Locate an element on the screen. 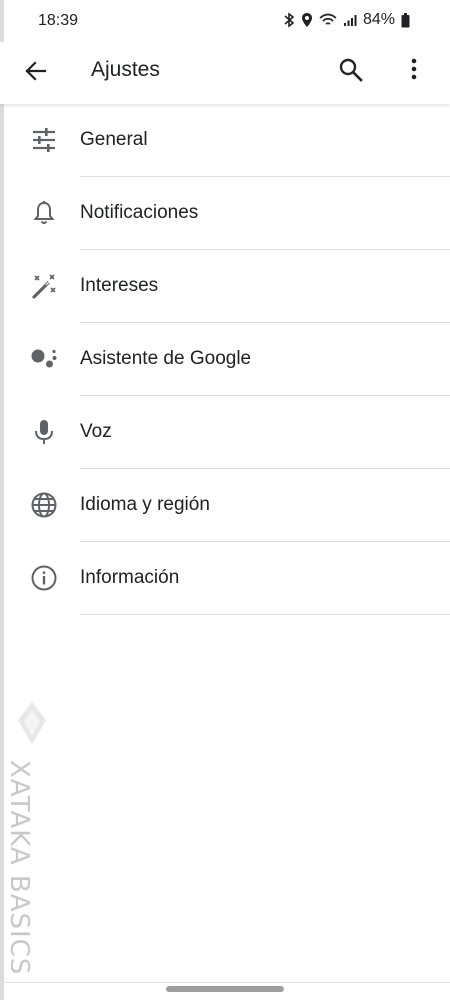 The image size is (450, 1000). back-button is located at coordinates (36, 71).